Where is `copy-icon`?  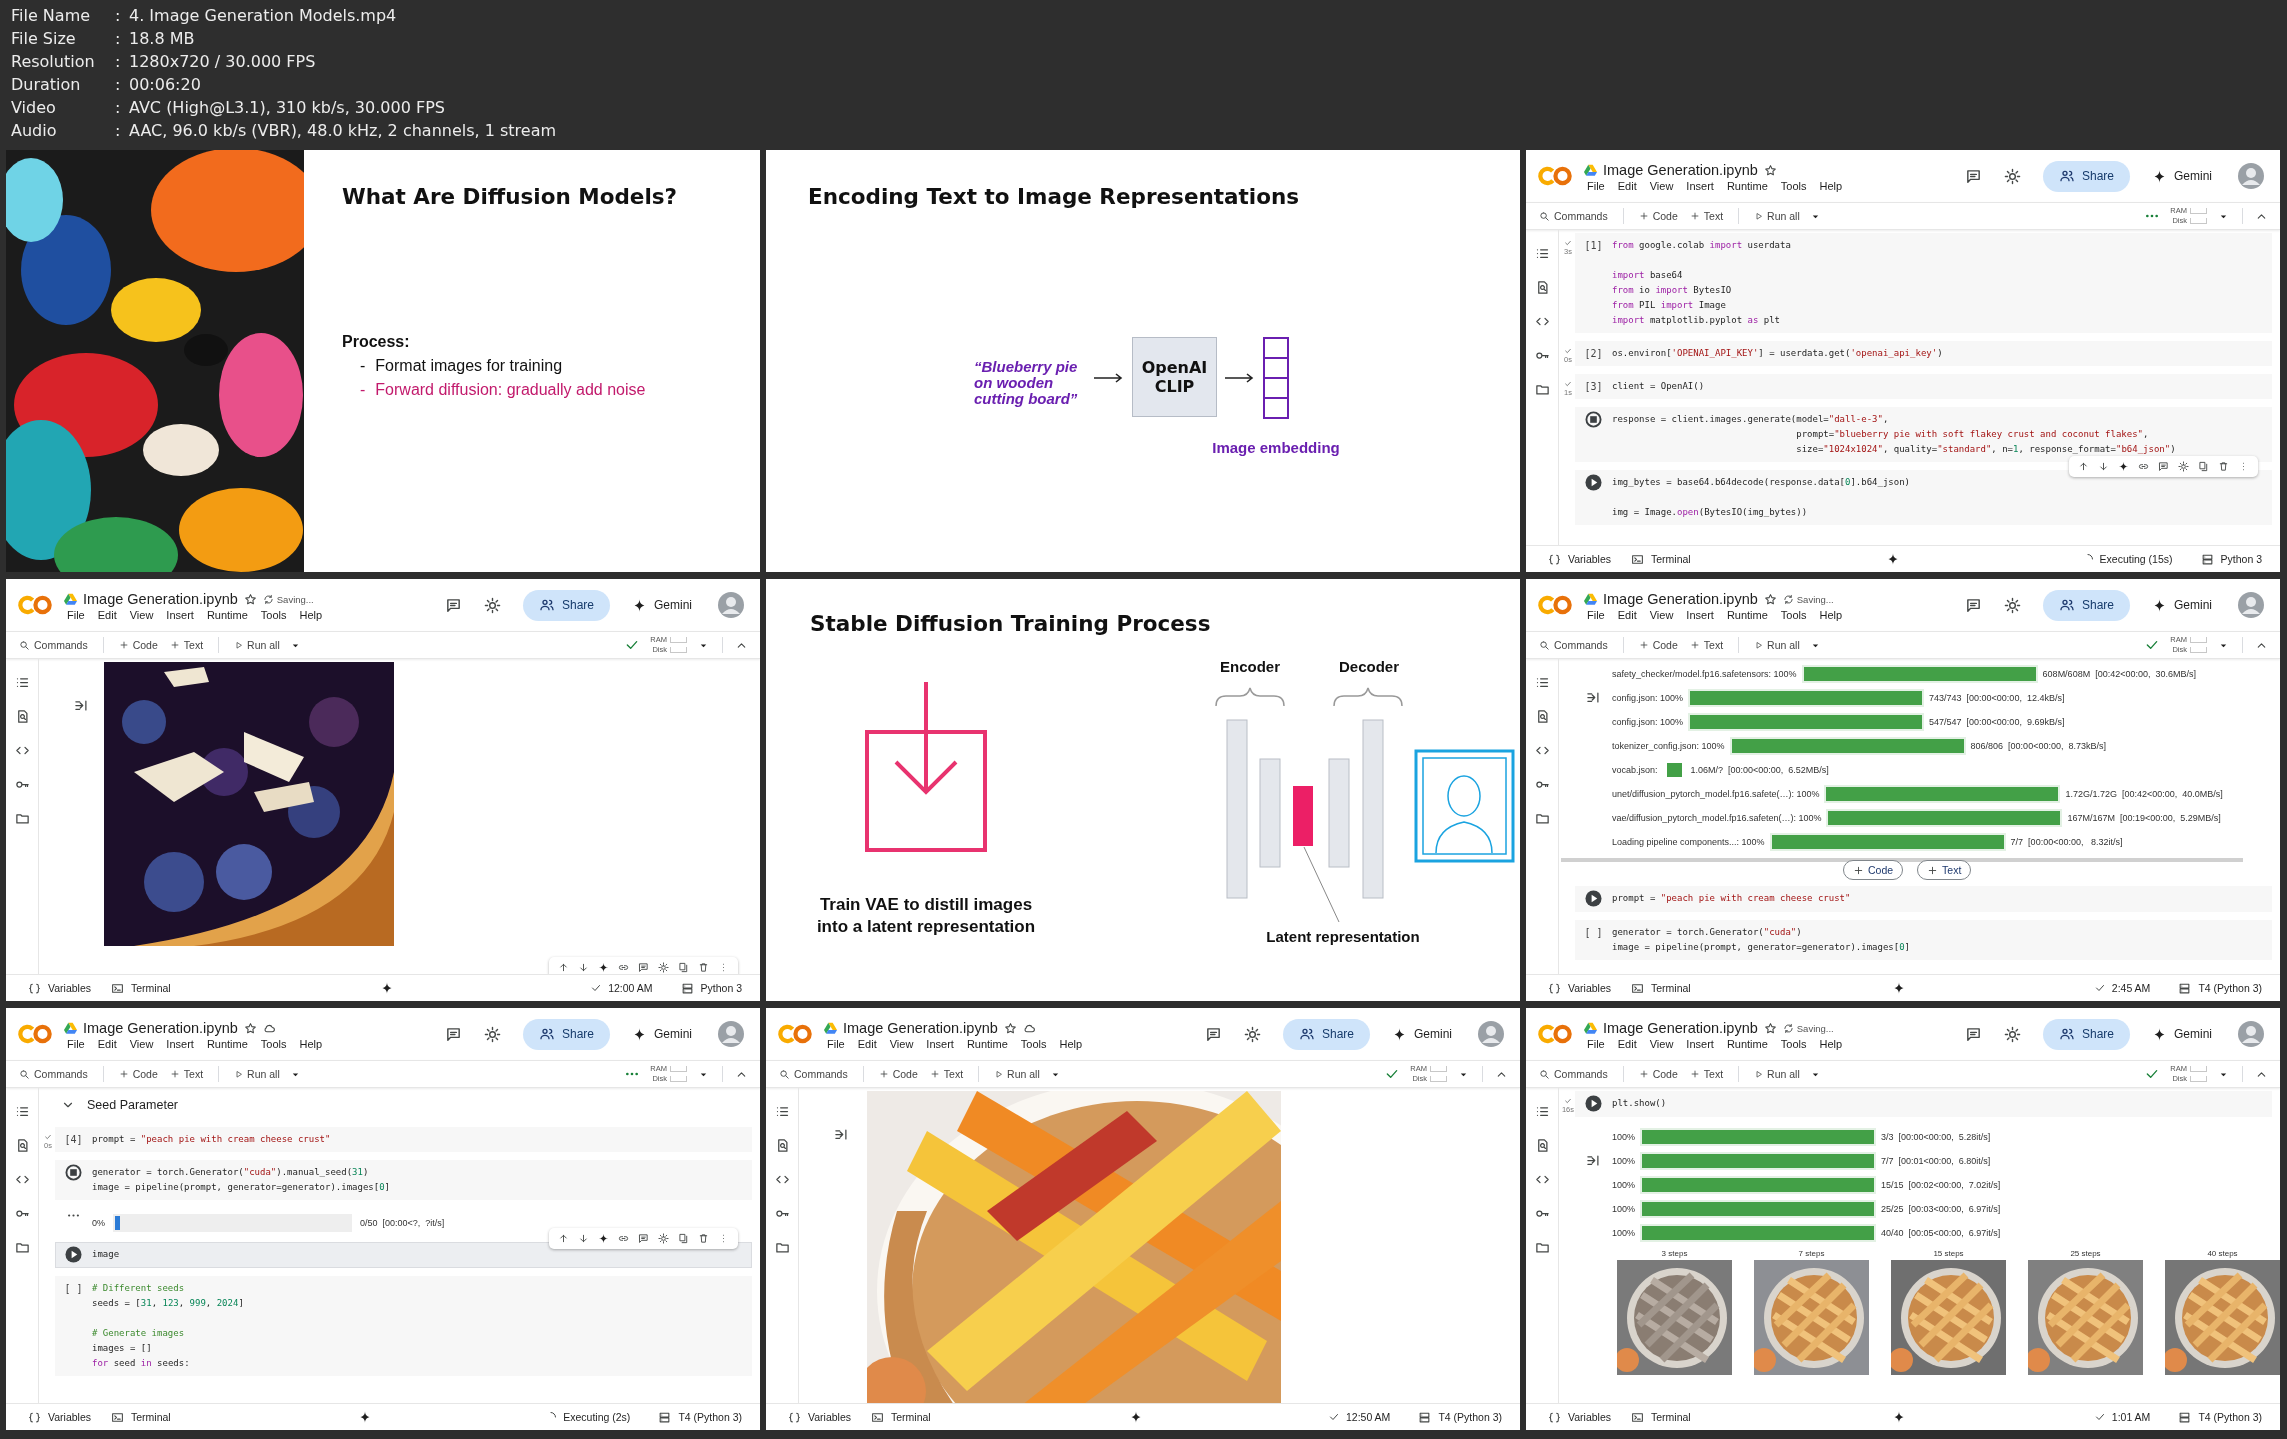
copy-icon is located at coordinates (683, 1238).